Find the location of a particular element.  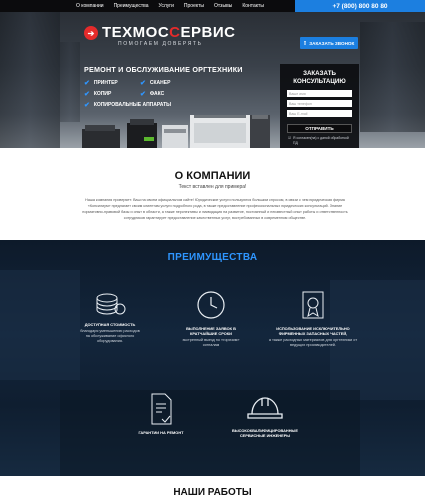

checkbox-icon: ☑ is located at coordinates (290, 138).